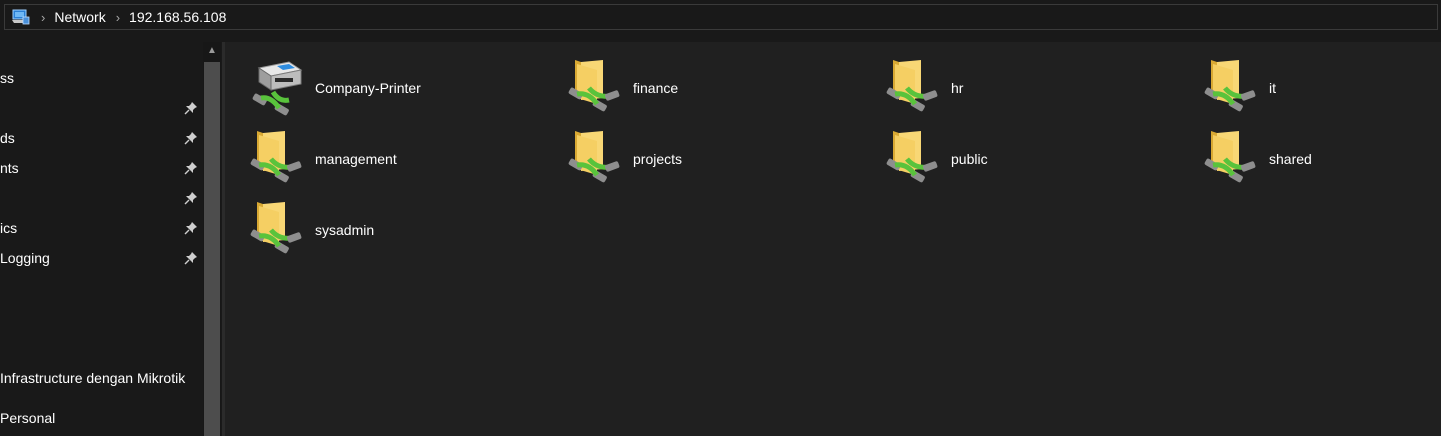  Describe the element at coordinates (356, 159) in the screenshot. I see `item-label: management` at that location.